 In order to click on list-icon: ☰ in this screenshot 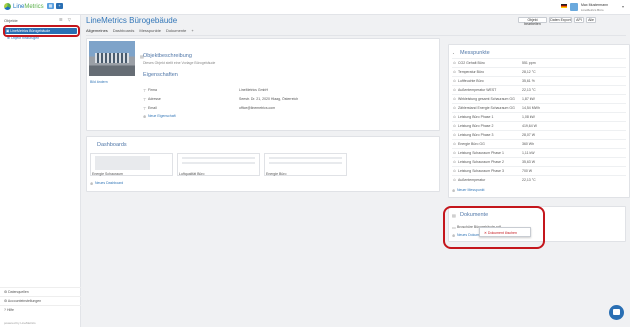, I will do `click(61, 19)`.